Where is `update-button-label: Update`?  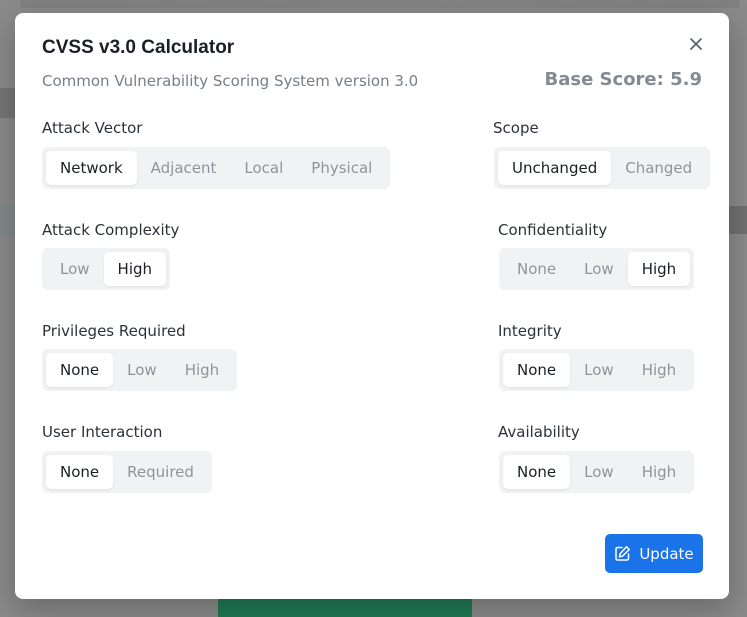
update-button-label: Update is located at coordinates (666, 553).